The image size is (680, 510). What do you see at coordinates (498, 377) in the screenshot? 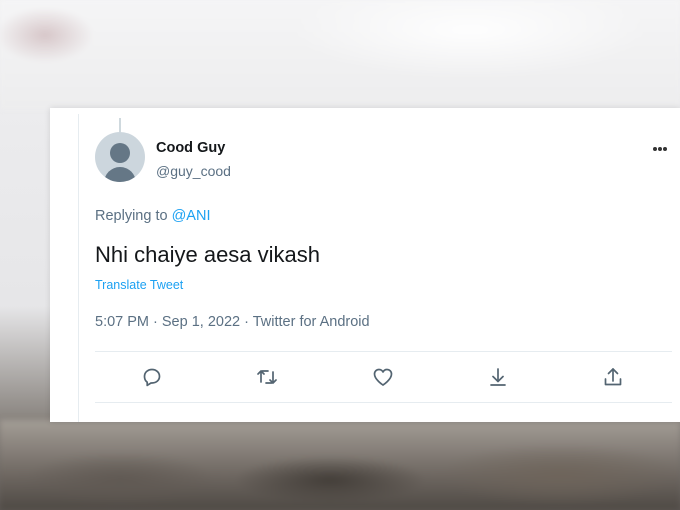
I see `download-icon` at bounding box center [498, 377].